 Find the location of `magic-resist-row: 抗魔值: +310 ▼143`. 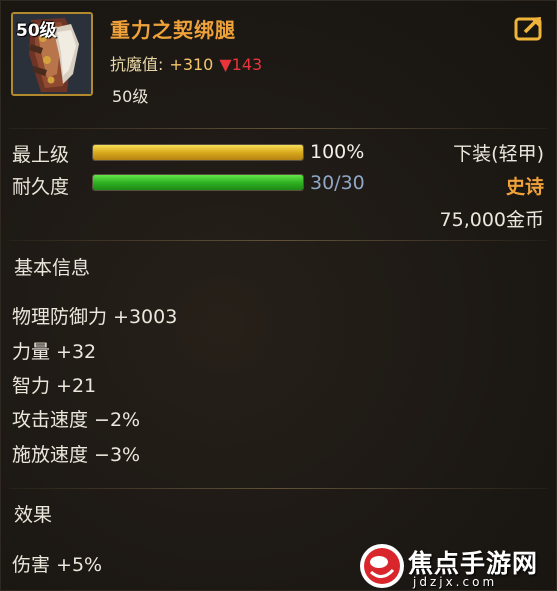

magic-resist-row: 抗魔值: +310 ▼143 is located at coordinates (186, 63).